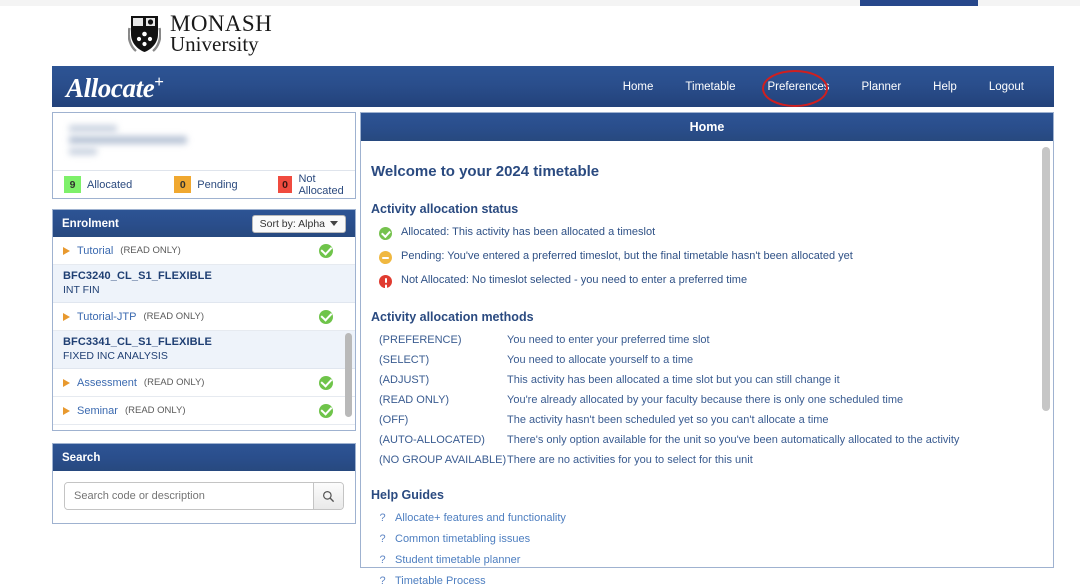 Image resolution: width=1080 pixels, height=587 pixels. What do you see at coordinates (137, 342) in the screenshot?
I see `unit-code: BFC3341_CL_S1_FLEXIBLE` at bounding box center [137, 342].